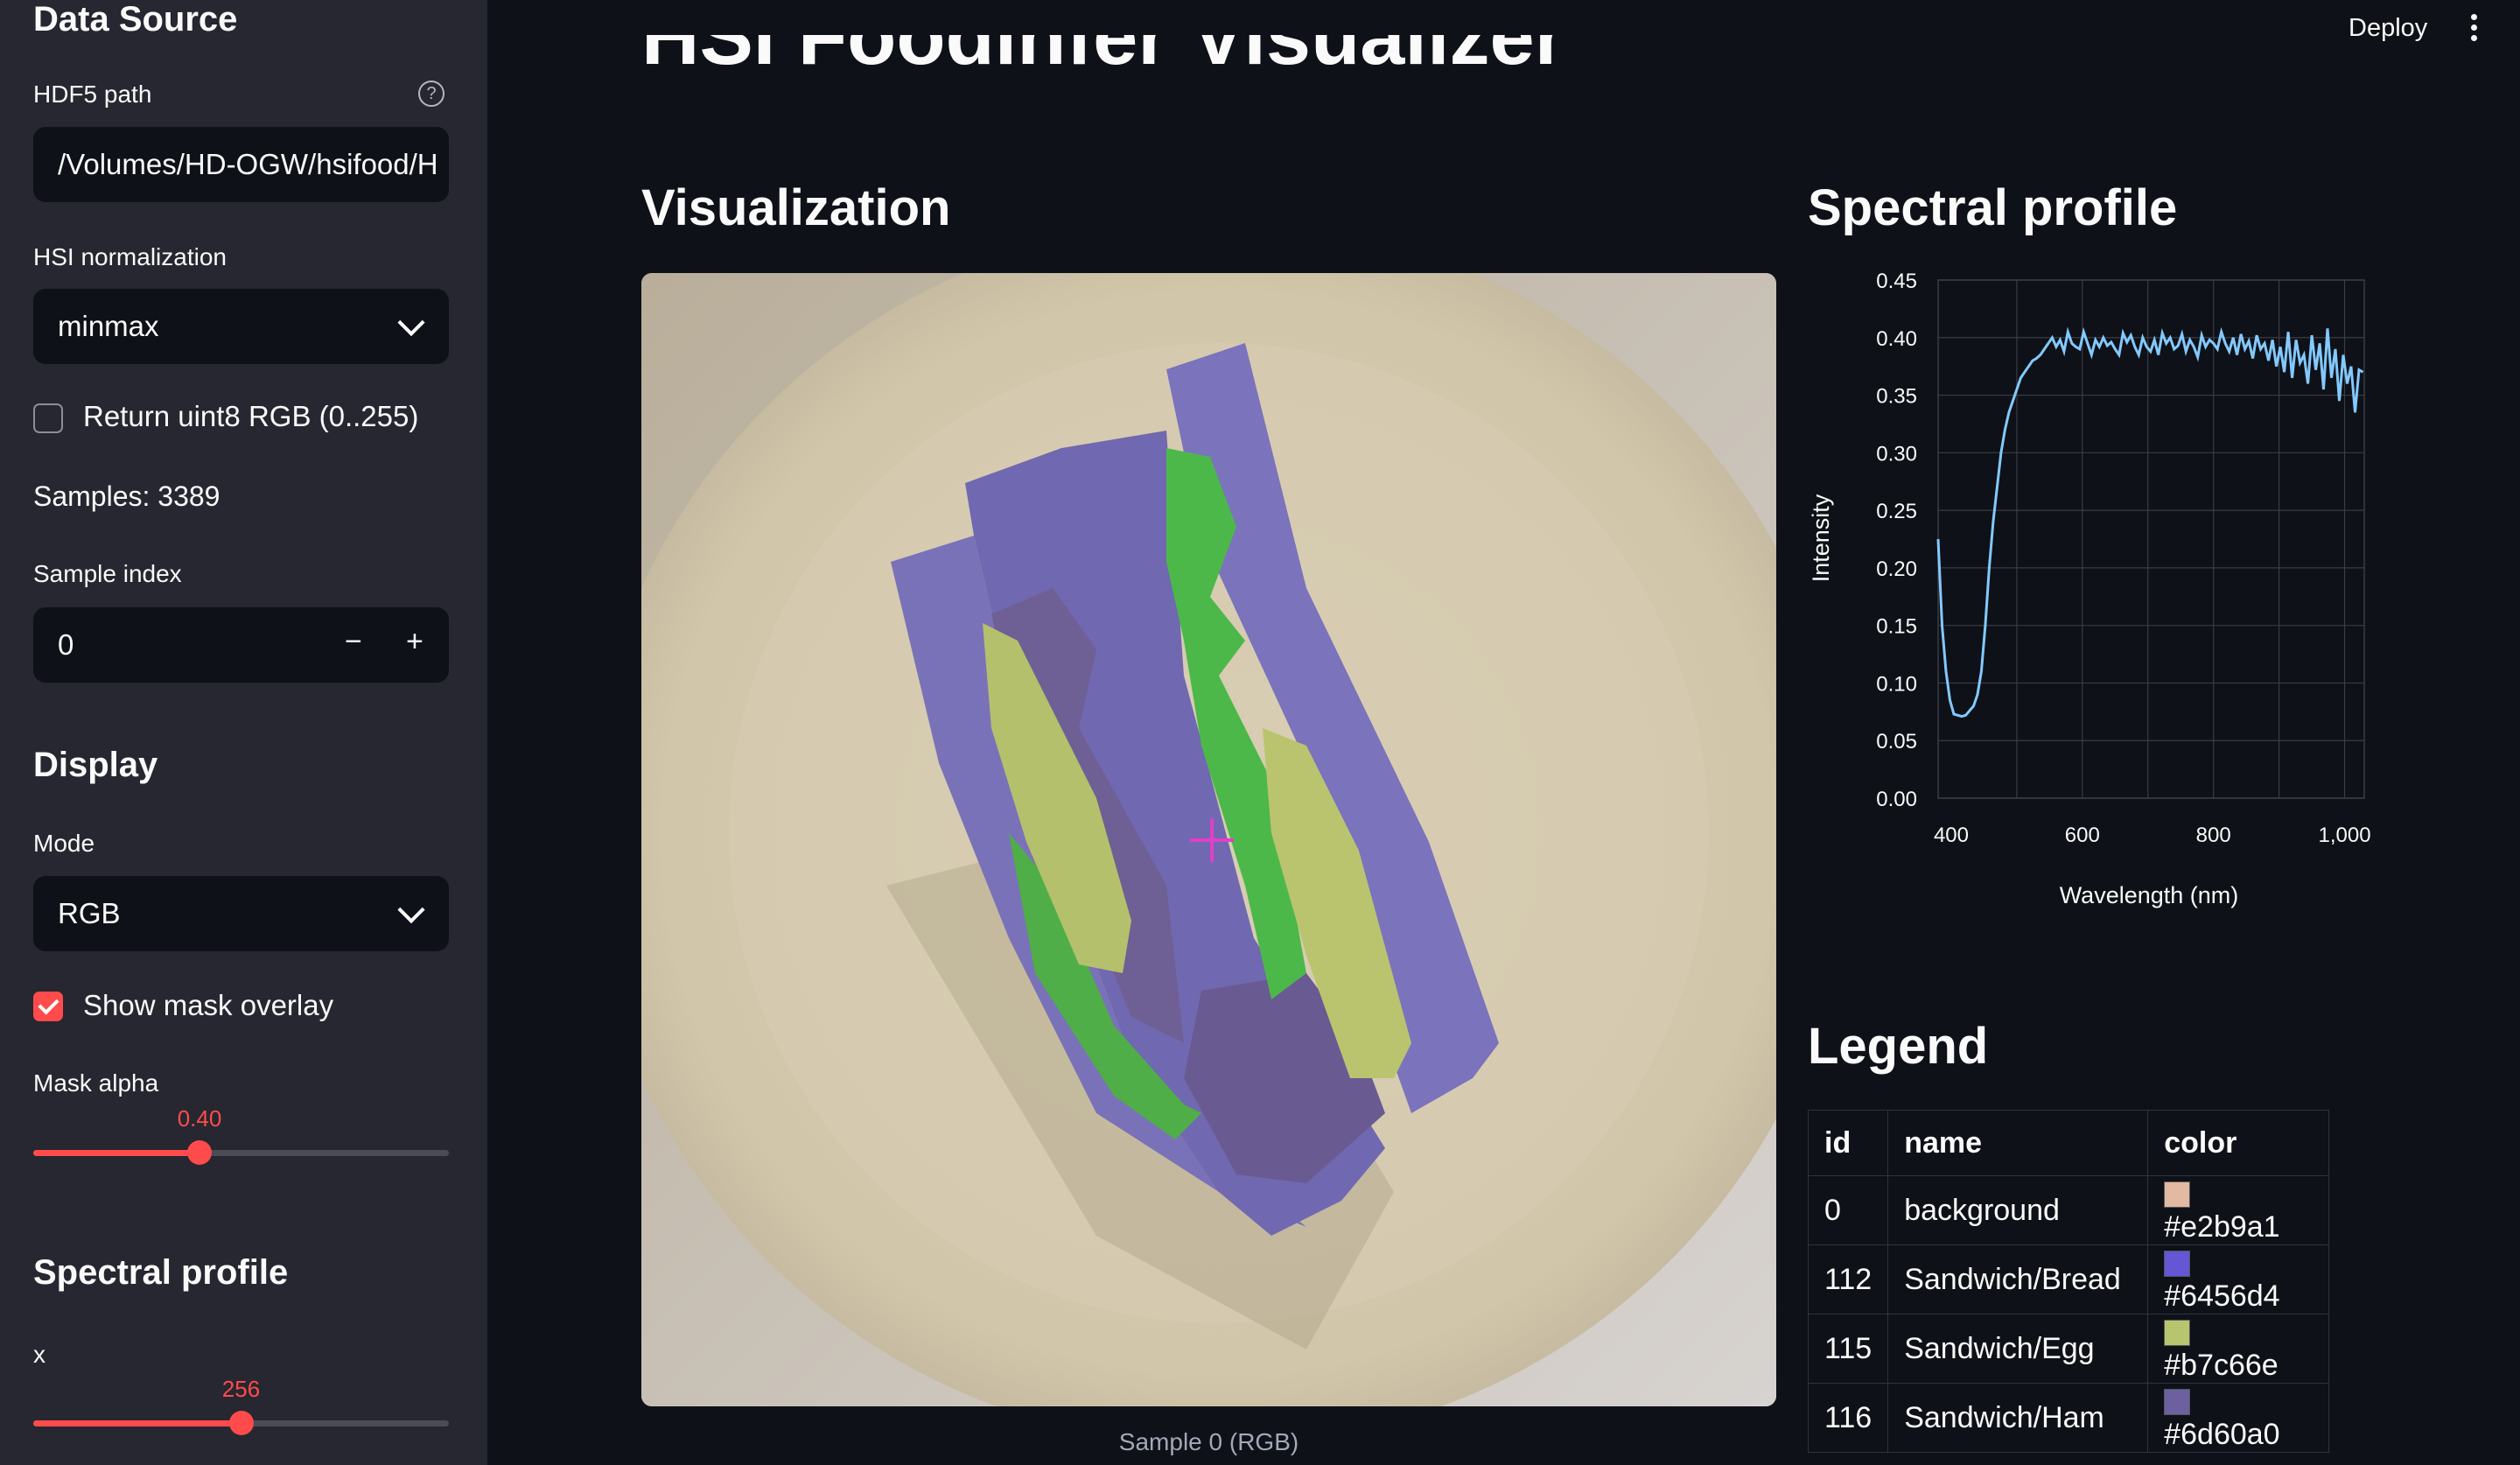 This screenshot has width=2520, height=1465. I want to click on legend-color-cell: #6d60a0, so click(2238, 1418).